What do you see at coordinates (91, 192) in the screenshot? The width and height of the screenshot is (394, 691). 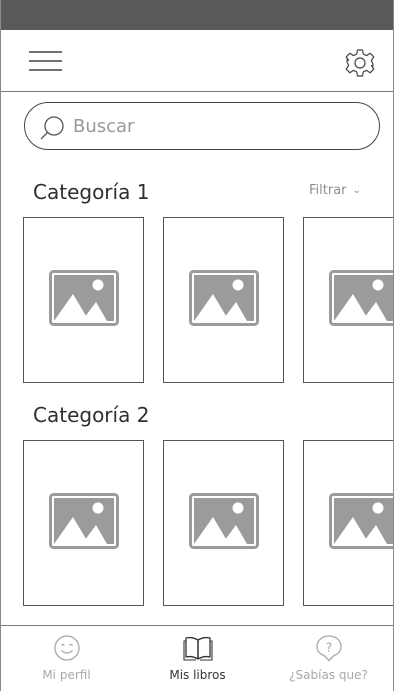 I see `category-1-title: Categoría 1` at bounding box center [91, 192].